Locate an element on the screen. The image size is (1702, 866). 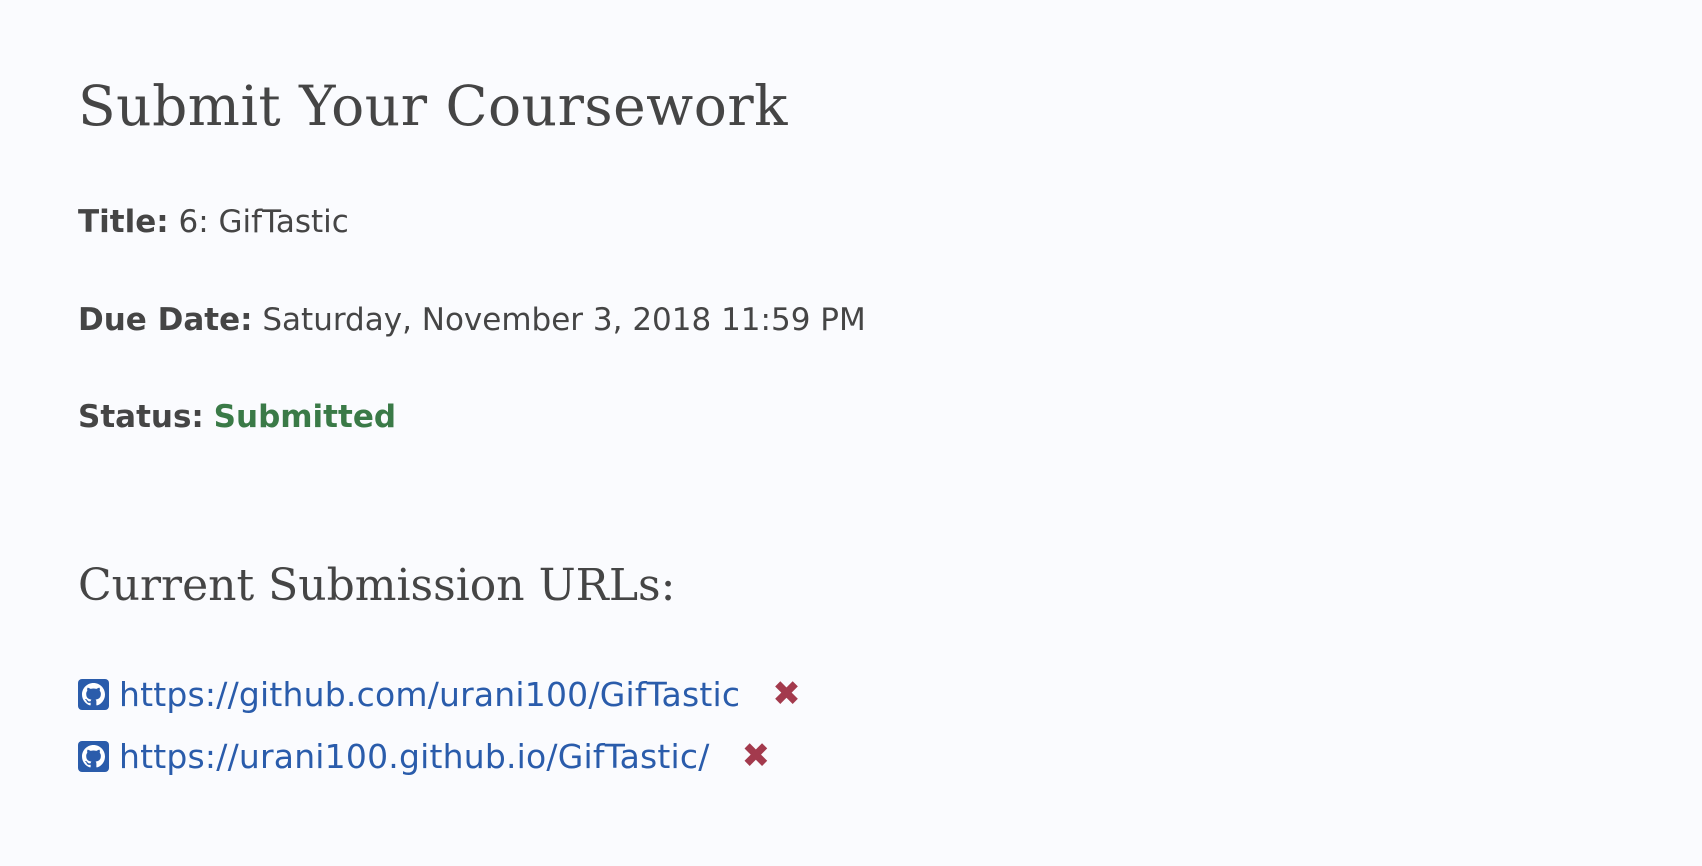
submission-url-item: https://urani100.github.io/GifTastic/ ✖ is located at coordinates (439, 756).